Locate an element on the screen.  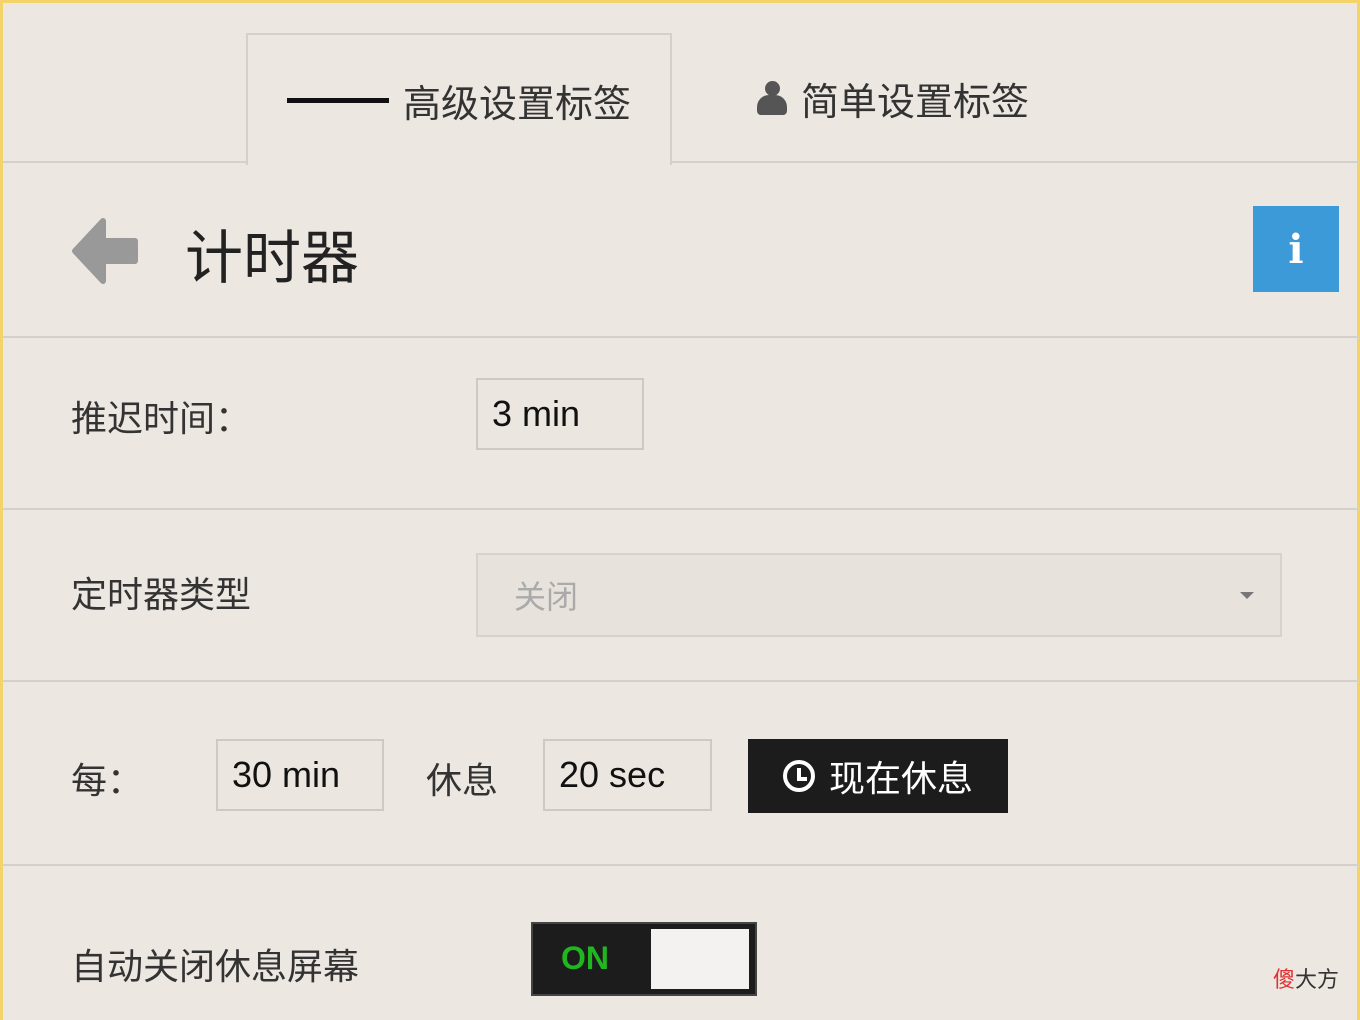
toggle-knob is located at coordinates (700, 959).